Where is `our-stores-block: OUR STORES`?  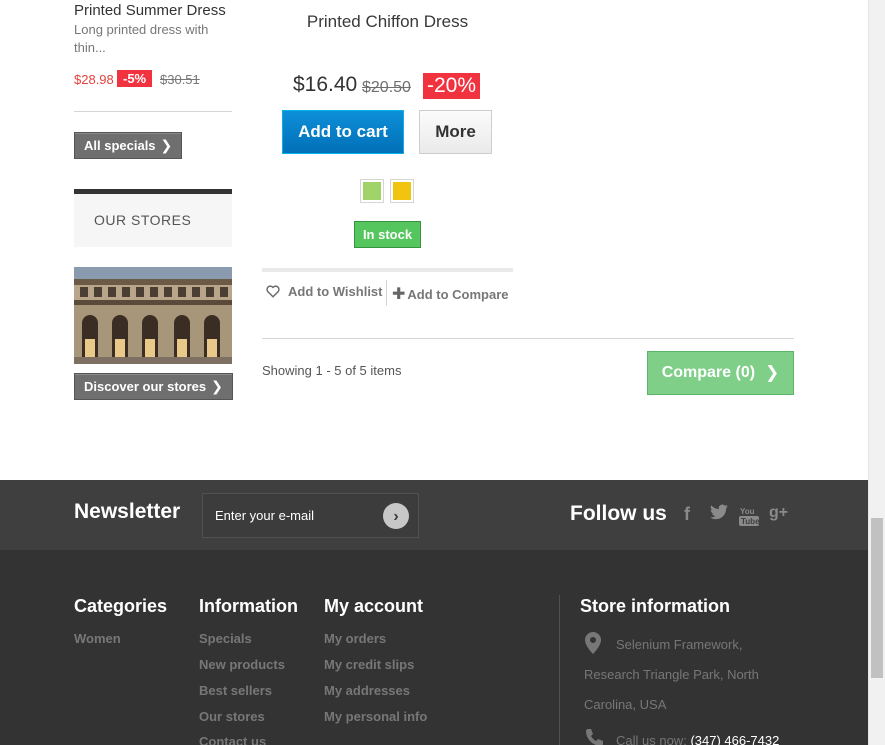 our-stores-block: OUR STORES is located at coordinates (153, 218).